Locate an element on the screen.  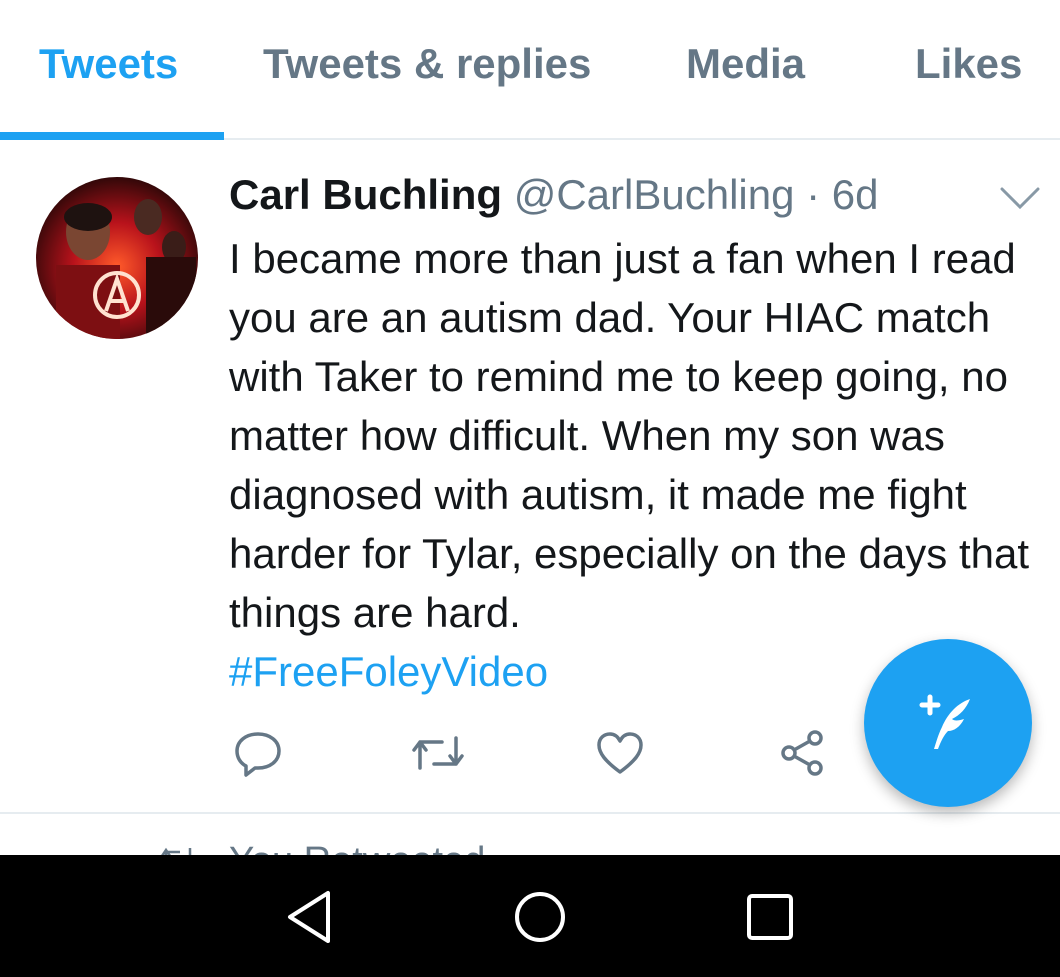
compose-tweet-button is located at coordinates (948, 723).